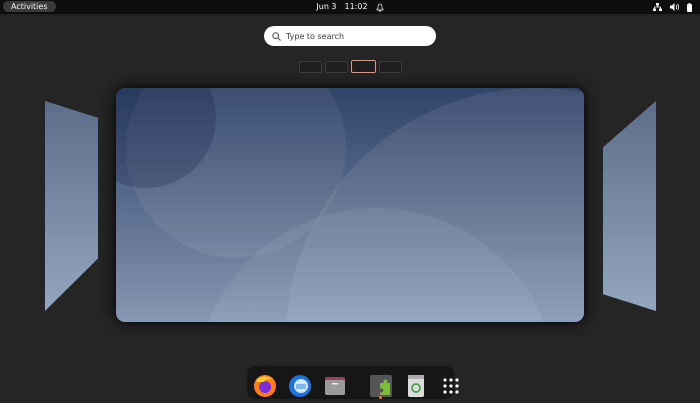 This screenshot has width=700, height=403. What do you see at coordinates (326, 7) in the screenshot?
I see `date-label: Jun 3` at bounding box center [326, 7].